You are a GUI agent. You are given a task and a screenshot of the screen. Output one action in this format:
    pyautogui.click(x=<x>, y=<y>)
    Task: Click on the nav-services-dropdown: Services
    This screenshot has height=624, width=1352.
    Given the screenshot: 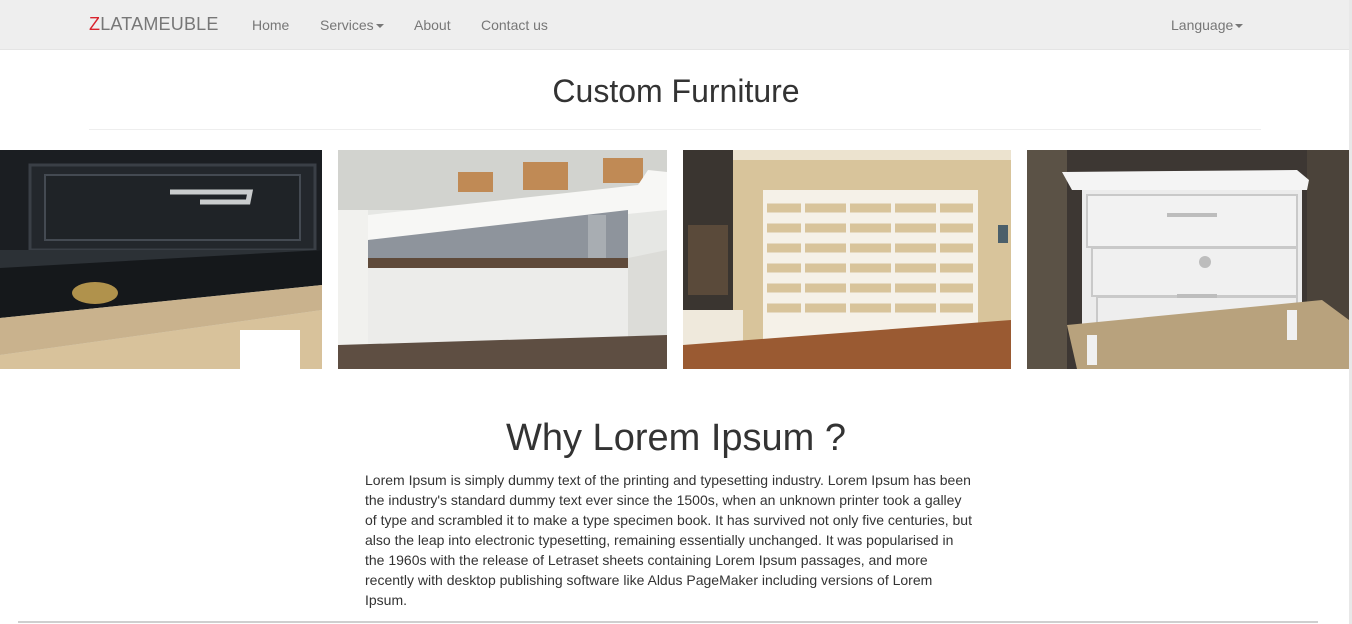 What is the action you would take?
    pyautogui.click(x=352, y=25)
    